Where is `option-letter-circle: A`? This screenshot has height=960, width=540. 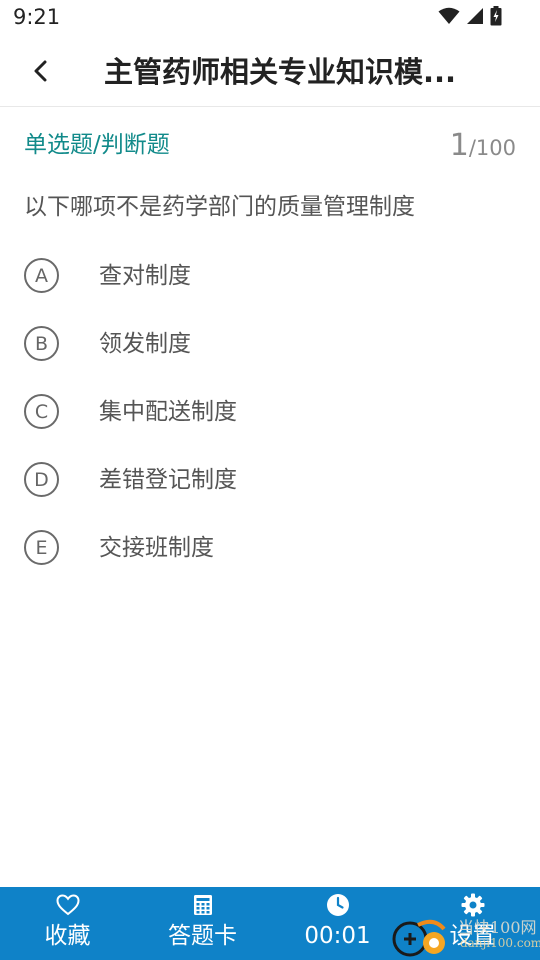 option-letter-circle: A is located at coordinates (41, 275).